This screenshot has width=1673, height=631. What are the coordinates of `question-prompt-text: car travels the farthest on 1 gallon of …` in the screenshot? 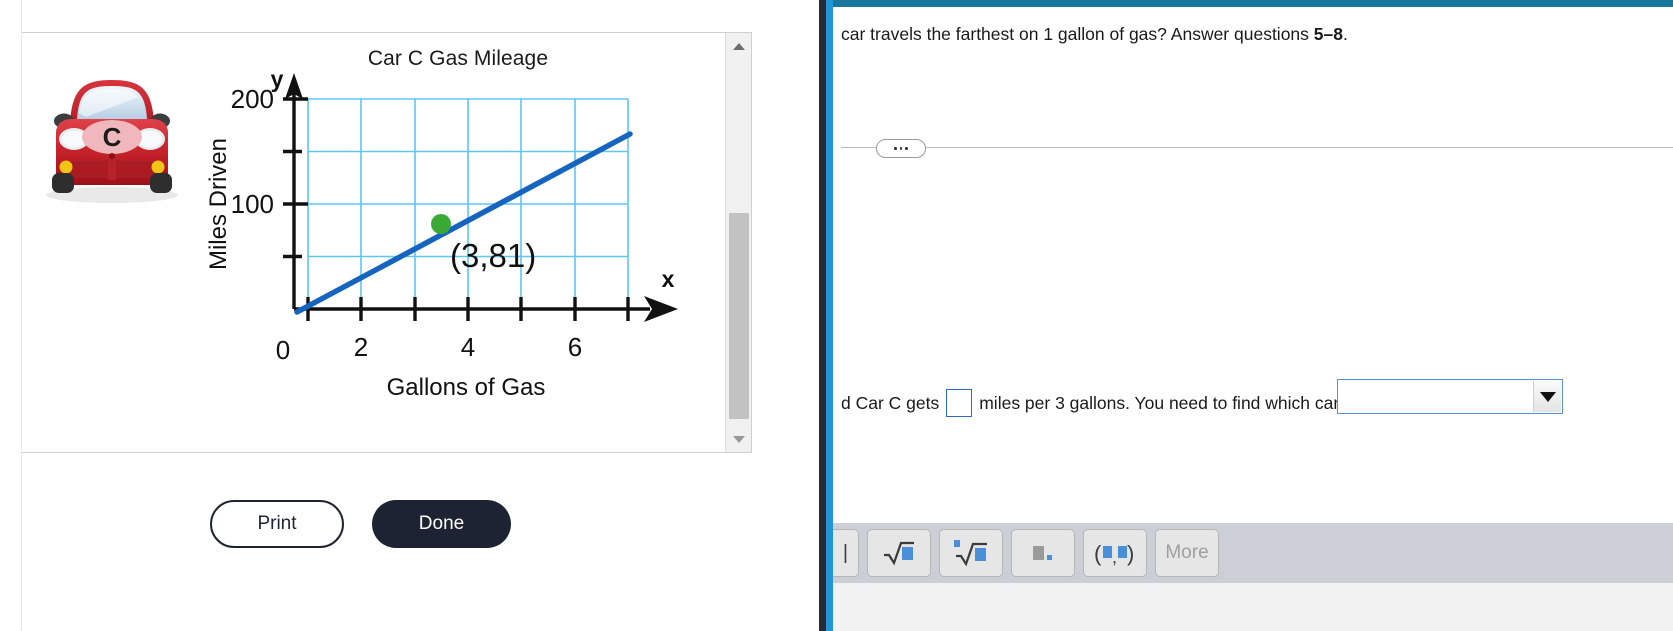 It's located at (1077, 34).